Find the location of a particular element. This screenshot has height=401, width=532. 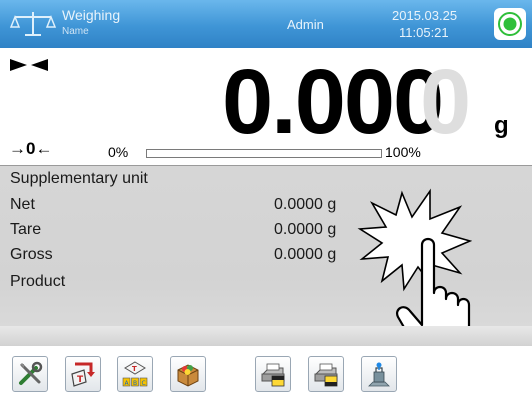

product-box-icon is located at coordinates (188, 375).